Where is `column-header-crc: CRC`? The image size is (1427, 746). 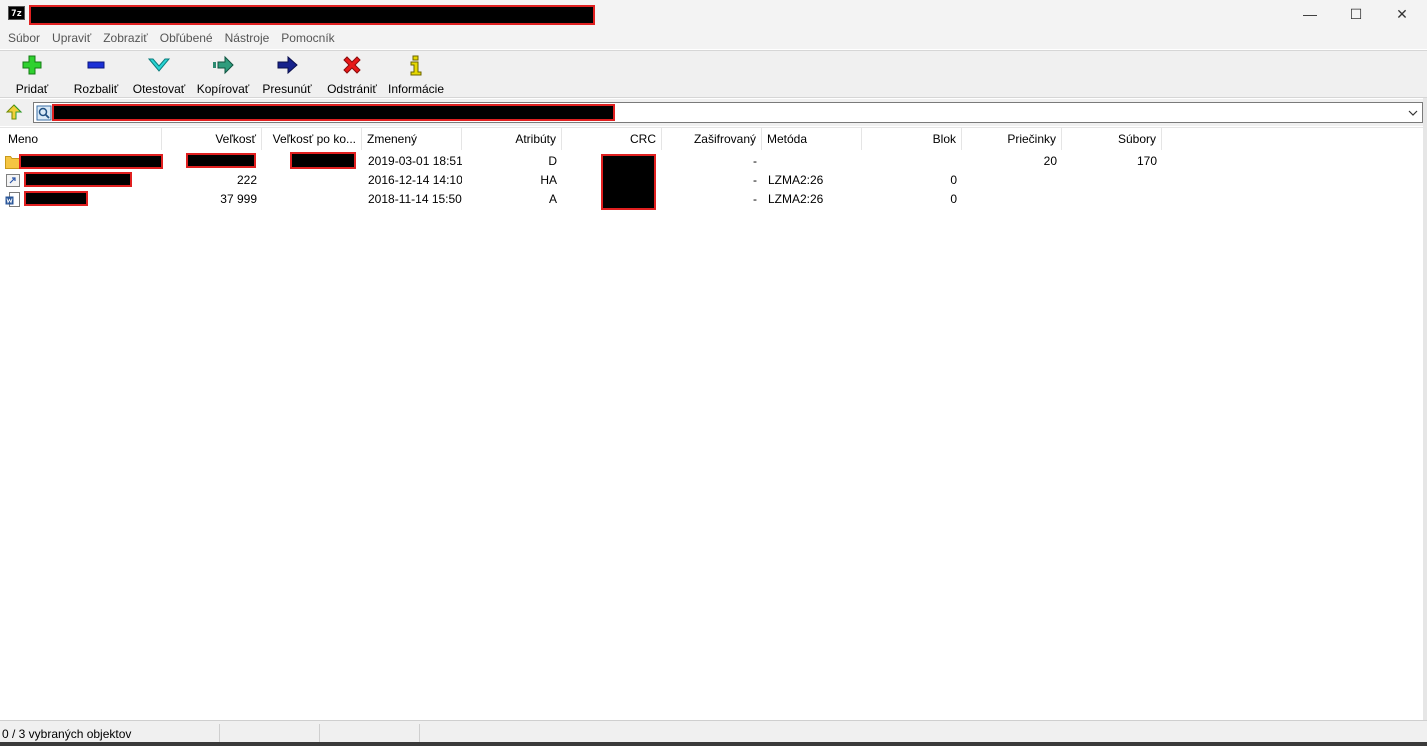 column-header-crc: CRC is located at coordinates (612, 139).